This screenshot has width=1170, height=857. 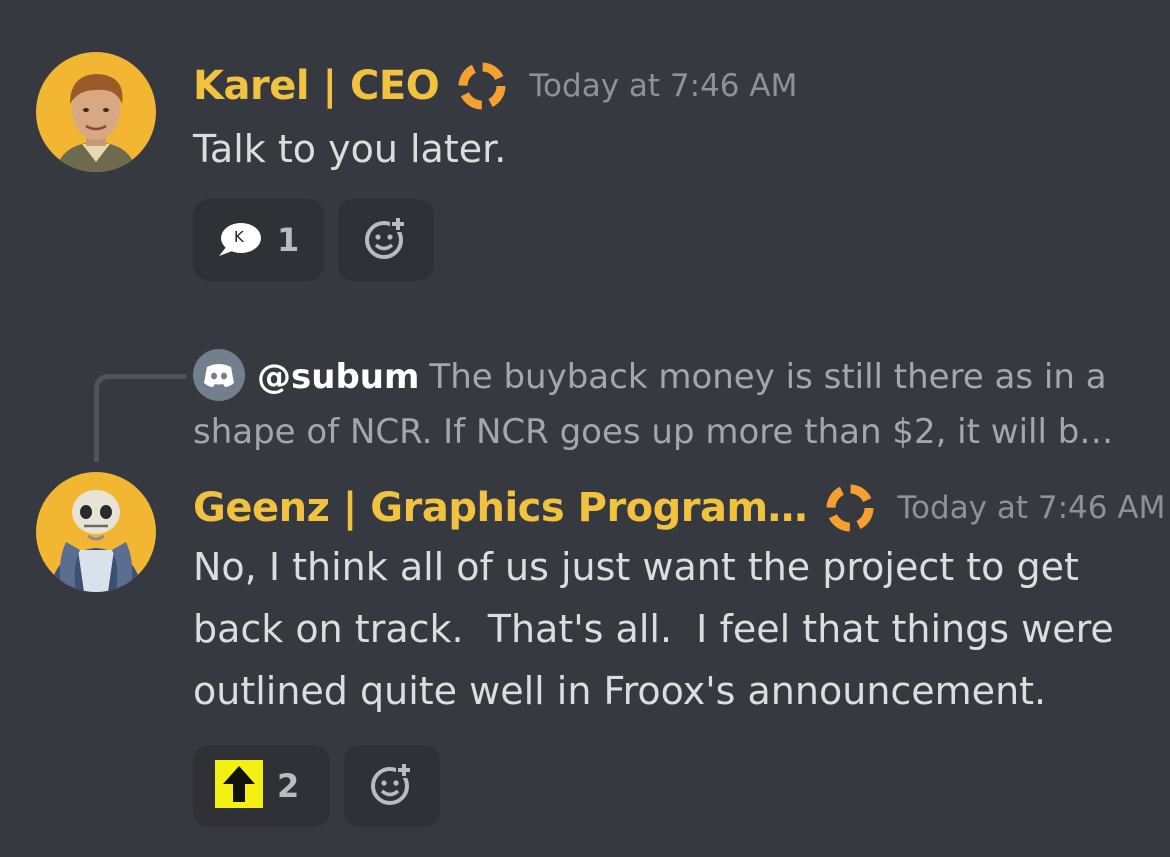 I want to click on message-content: Talk to you later., so click(x=350, y=149).